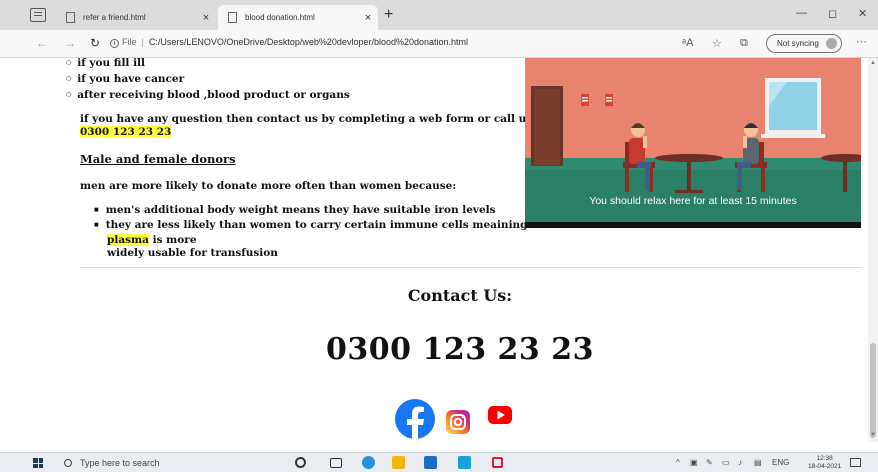 Image resolution: width=878 pixels, height=472 pixels. Describe the element at coordinates (192, 253) in the screenshot. I see `list-item-text: widely usable for transfusion` at that location.